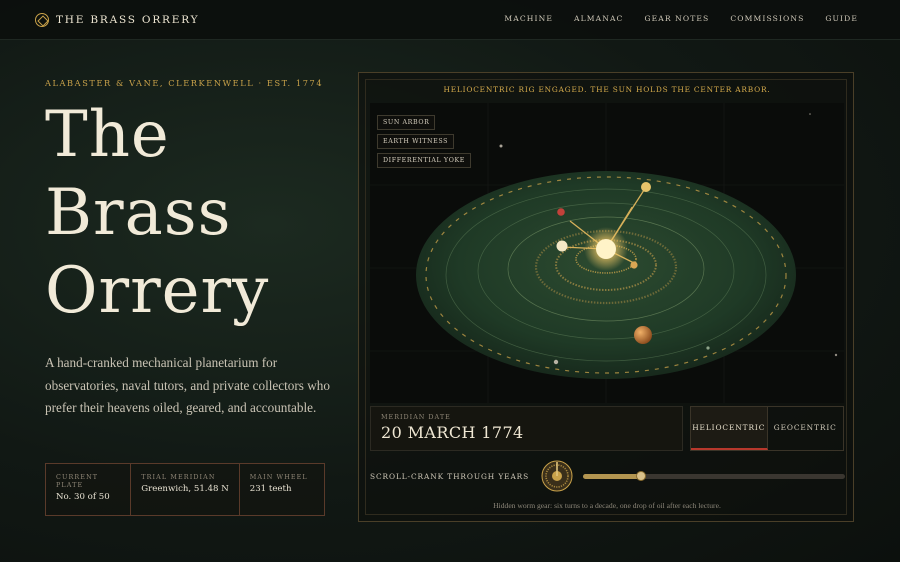 The width and height of the screenshot is (900, 562). I want to click on nav-link-guide: GUIDE, so click(841, 18).